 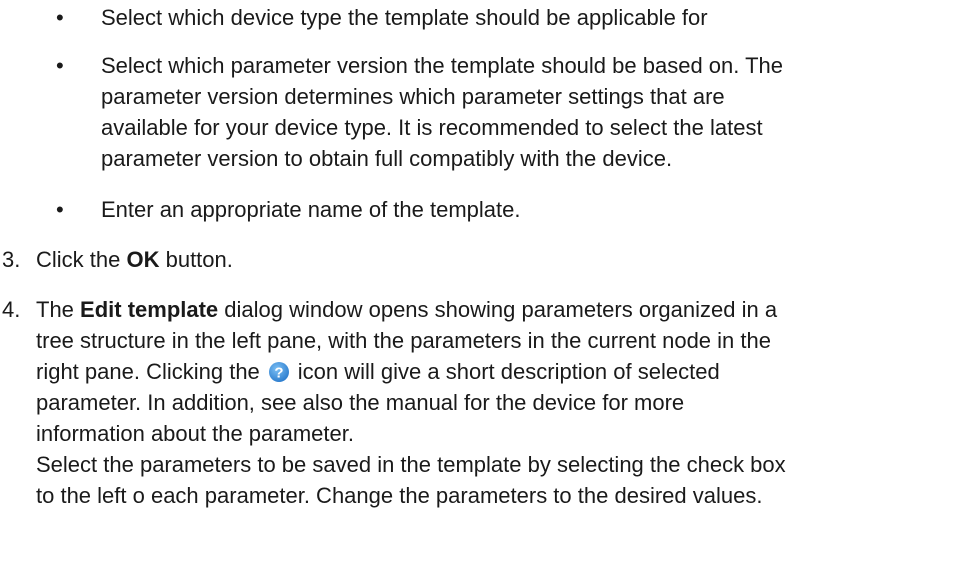 I want to click on step-number: 3., so click(x=11, y=259).